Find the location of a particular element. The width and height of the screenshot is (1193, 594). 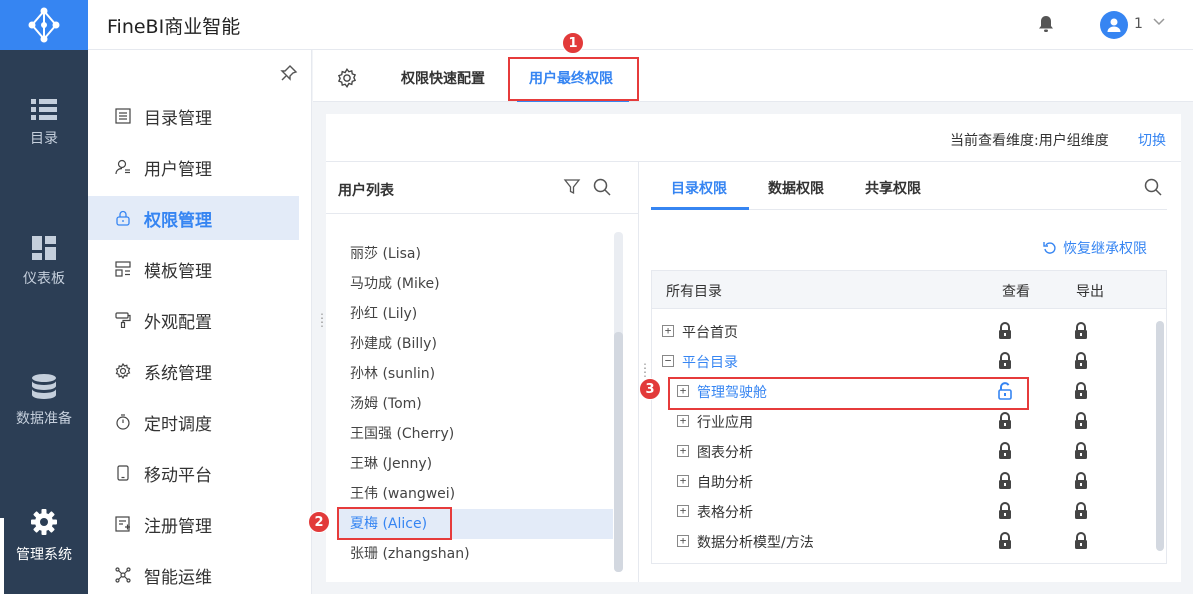

sub-nav-label: 定时调度 is located at coordinates (178, 424).